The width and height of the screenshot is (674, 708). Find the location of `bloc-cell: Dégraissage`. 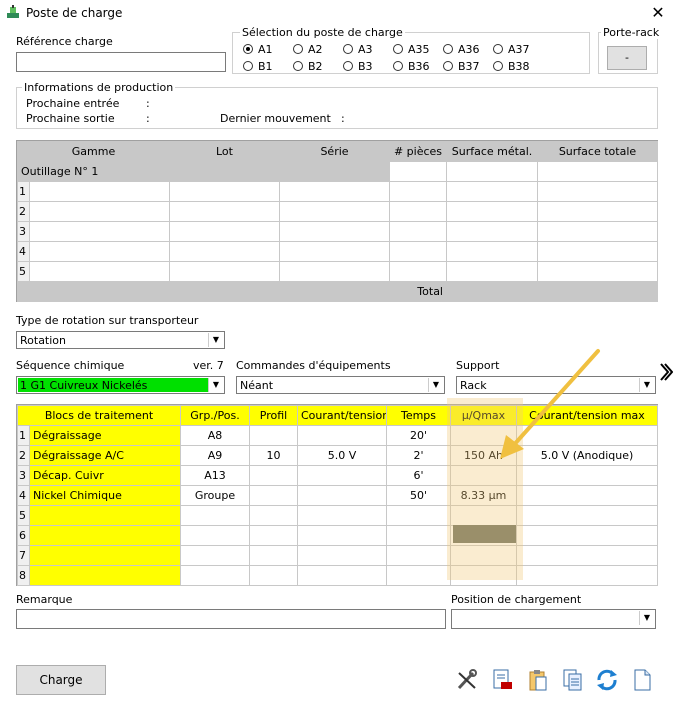

bloc-cell: Dégraissage is located at coordinates (105, 435).